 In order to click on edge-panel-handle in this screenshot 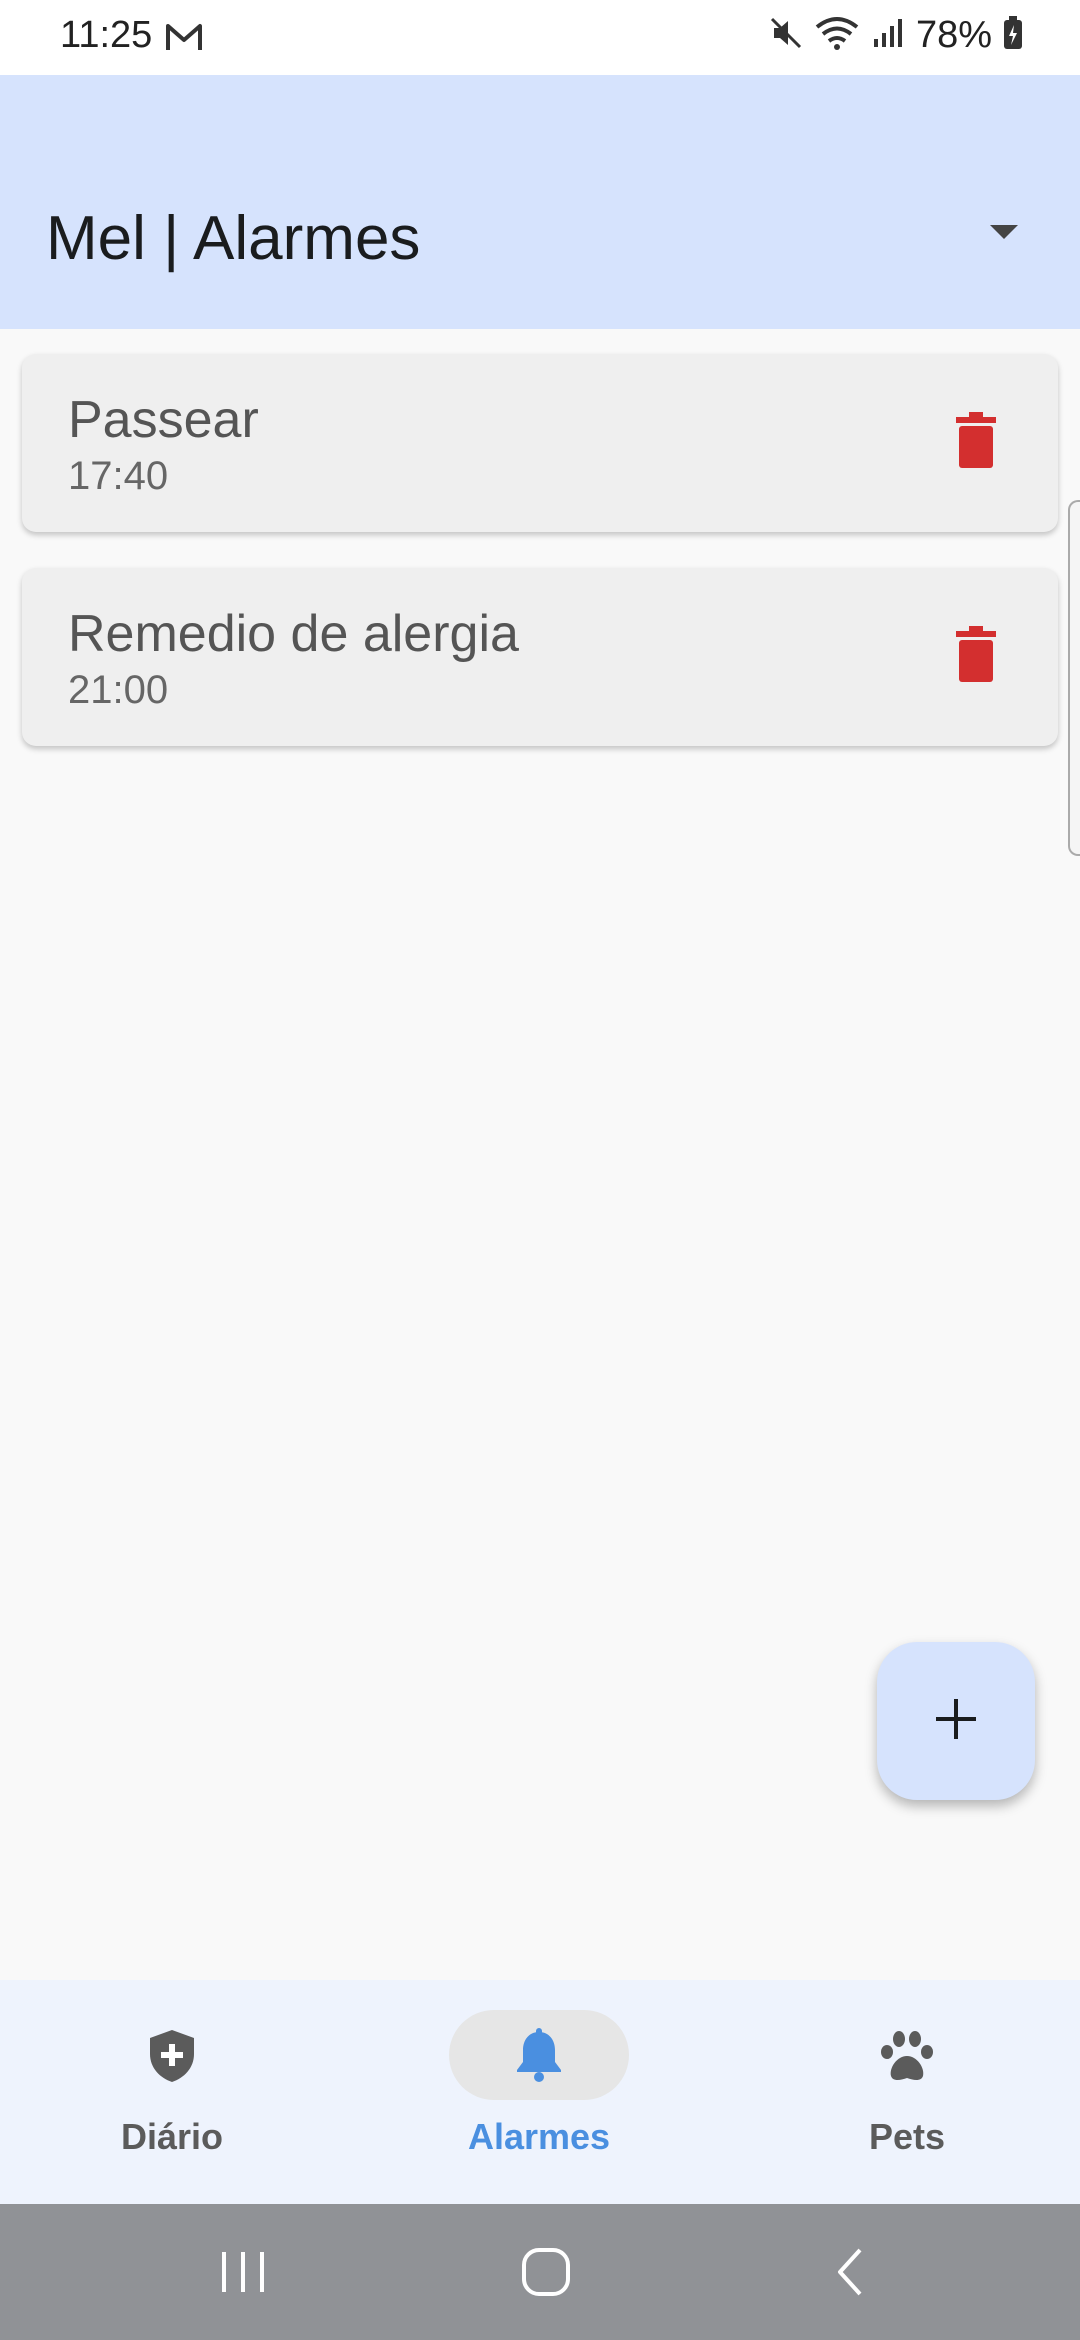, I will do `click(1074, 678)`.